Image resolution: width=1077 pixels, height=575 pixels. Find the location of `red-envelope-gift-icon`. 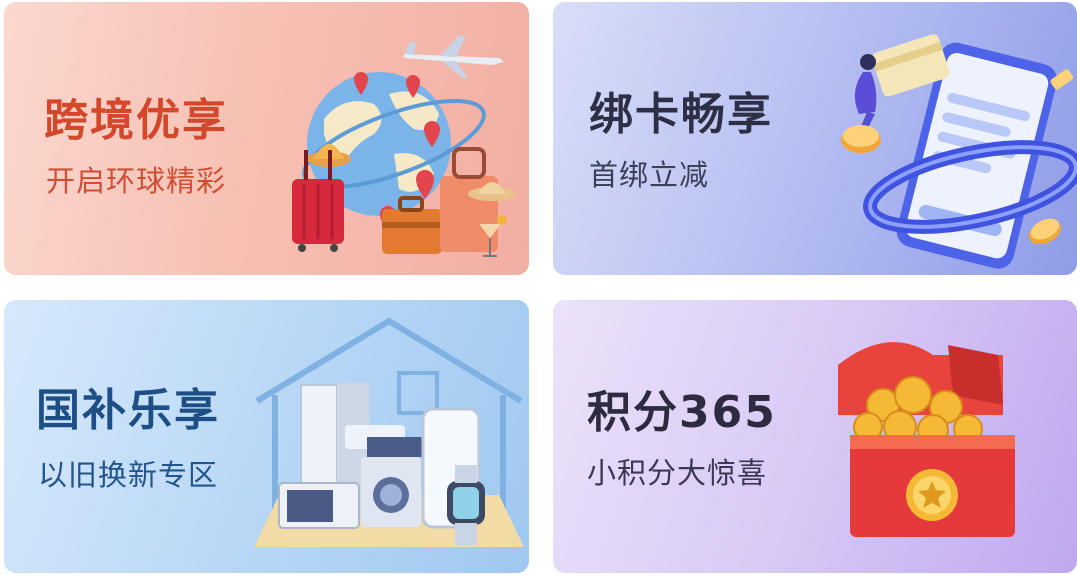

red-envelope-gift-icon is located at coordinates (926, 439).